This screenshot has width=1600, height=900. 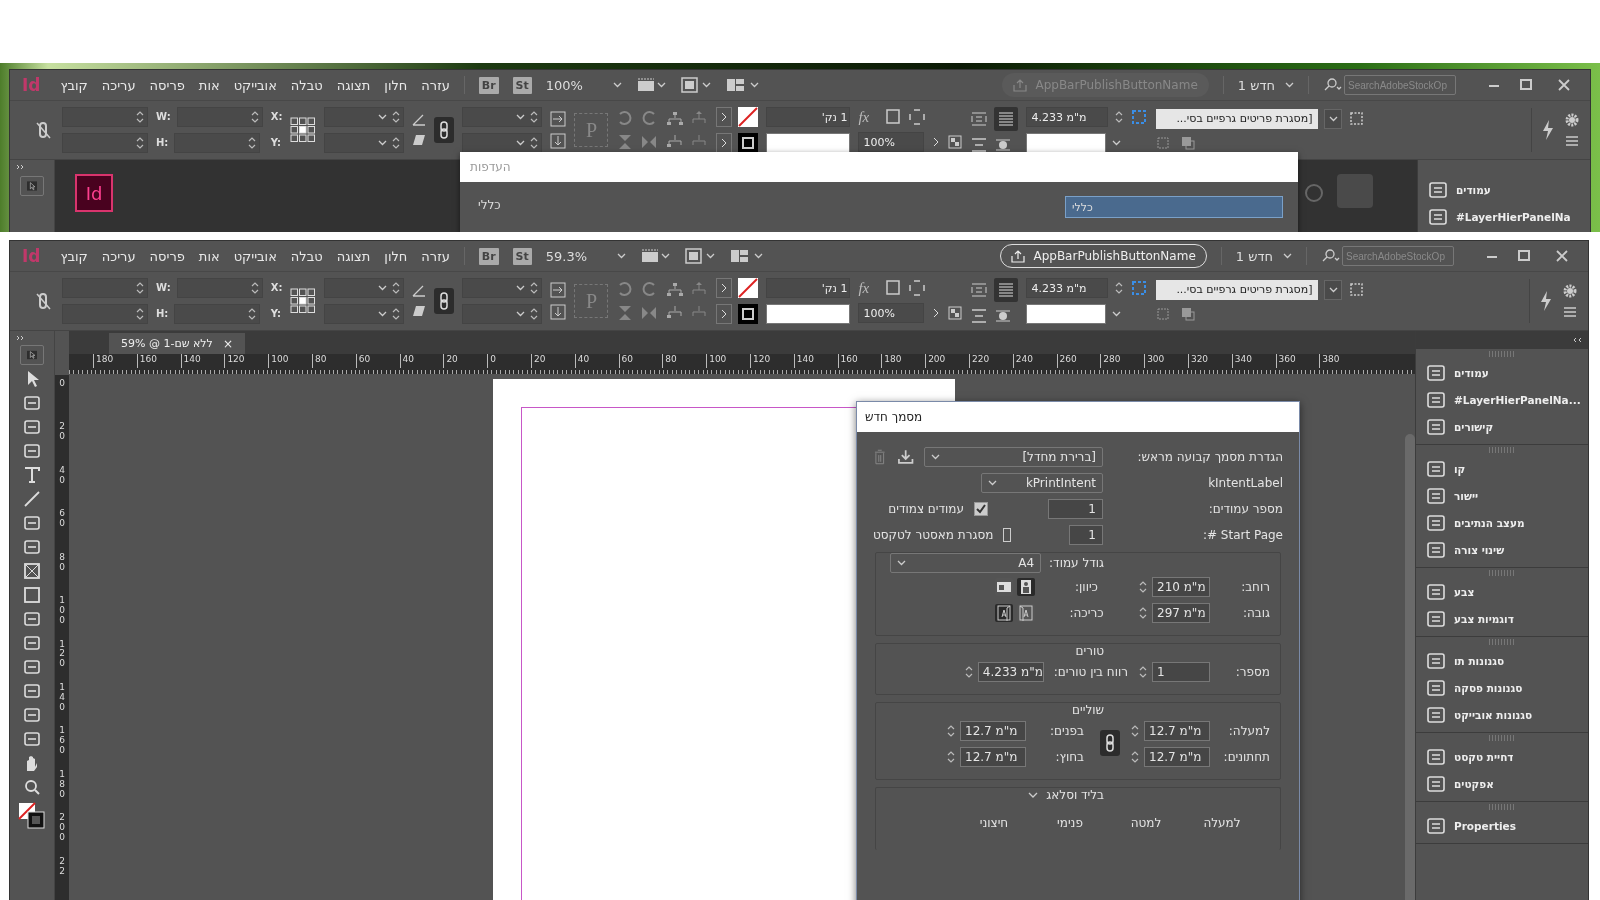 I want to click on menu-icon, so click(x=1570, y=312).